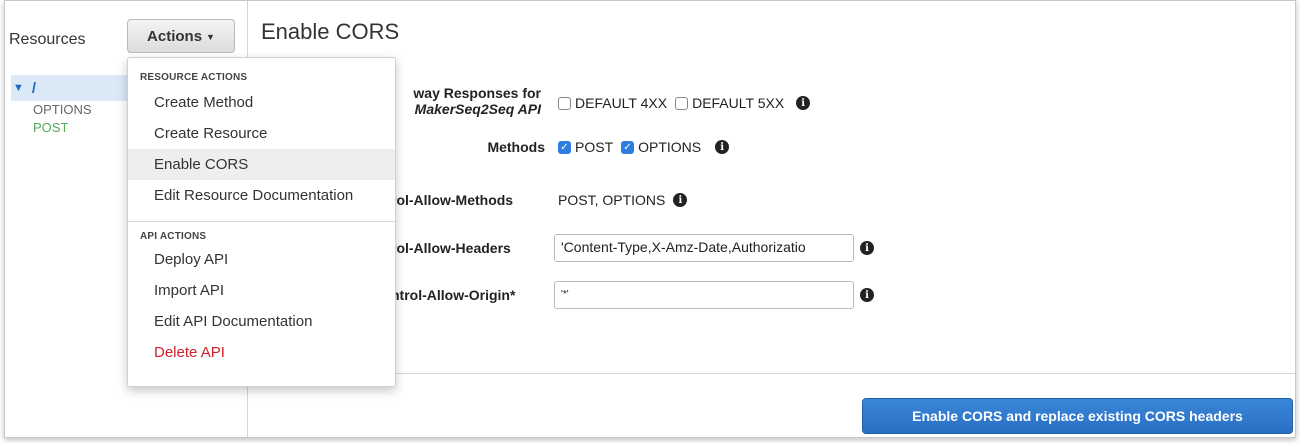  I want to click on tree-root-label: /, so click(34, 88).